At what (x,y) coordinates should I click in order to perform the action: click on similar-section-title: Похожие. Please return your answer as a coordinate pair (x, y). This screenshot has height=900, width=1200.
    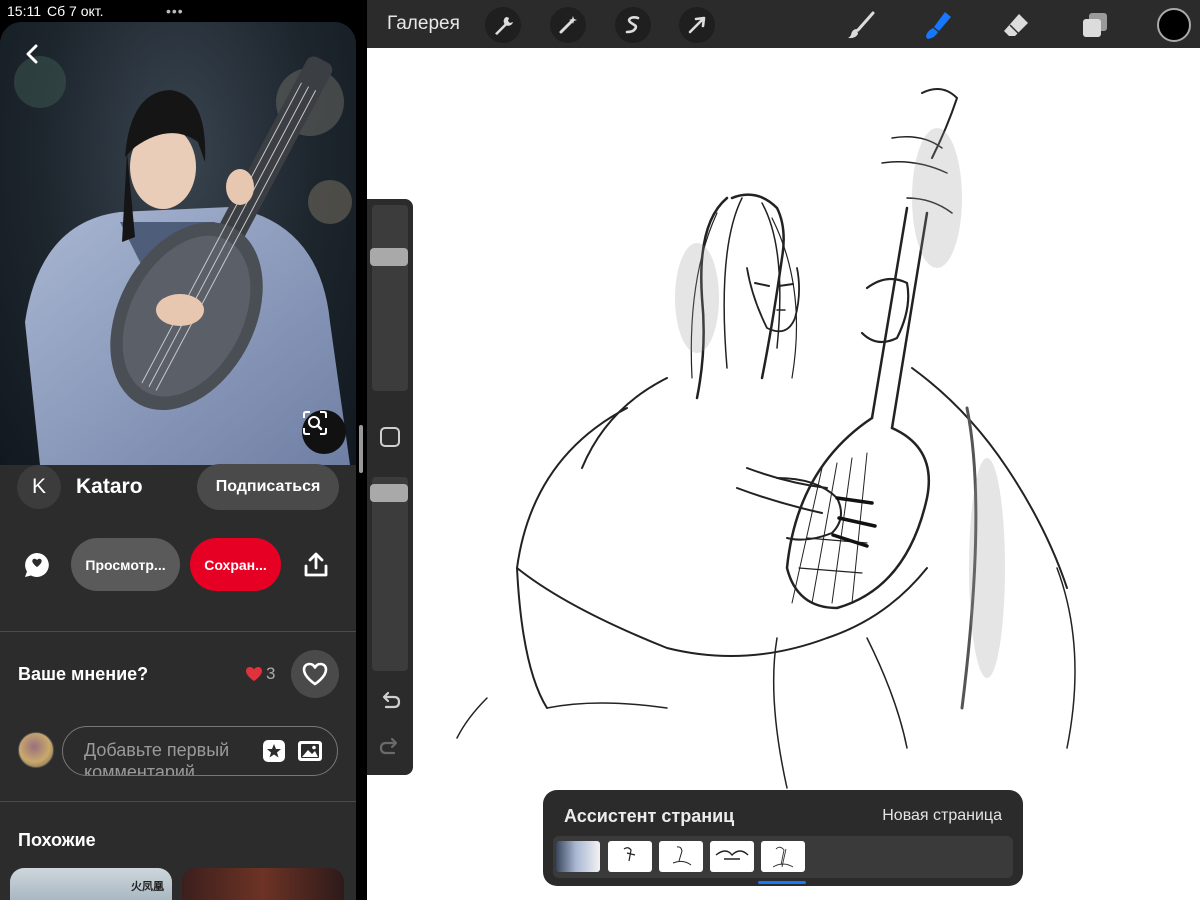
    Looking at the image, I should click on (57, 840).